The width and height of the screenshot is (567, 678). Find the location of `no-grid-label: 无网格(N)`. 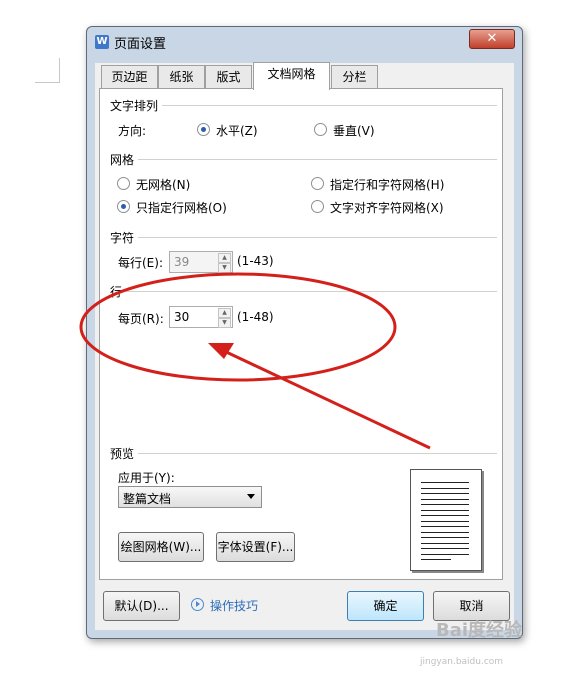

no-grid-label: 无网格(N) is located at coordinates (163, 184).